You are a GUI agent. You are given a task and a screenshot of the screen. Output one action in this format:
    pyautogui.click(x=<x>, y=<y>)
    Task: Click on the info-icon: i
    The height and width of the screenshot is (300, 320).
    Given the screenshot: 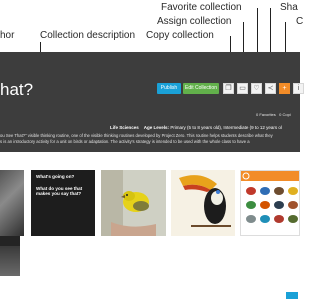 What is the action you would take?
    pyautogui.click(x=298, y=88)
    